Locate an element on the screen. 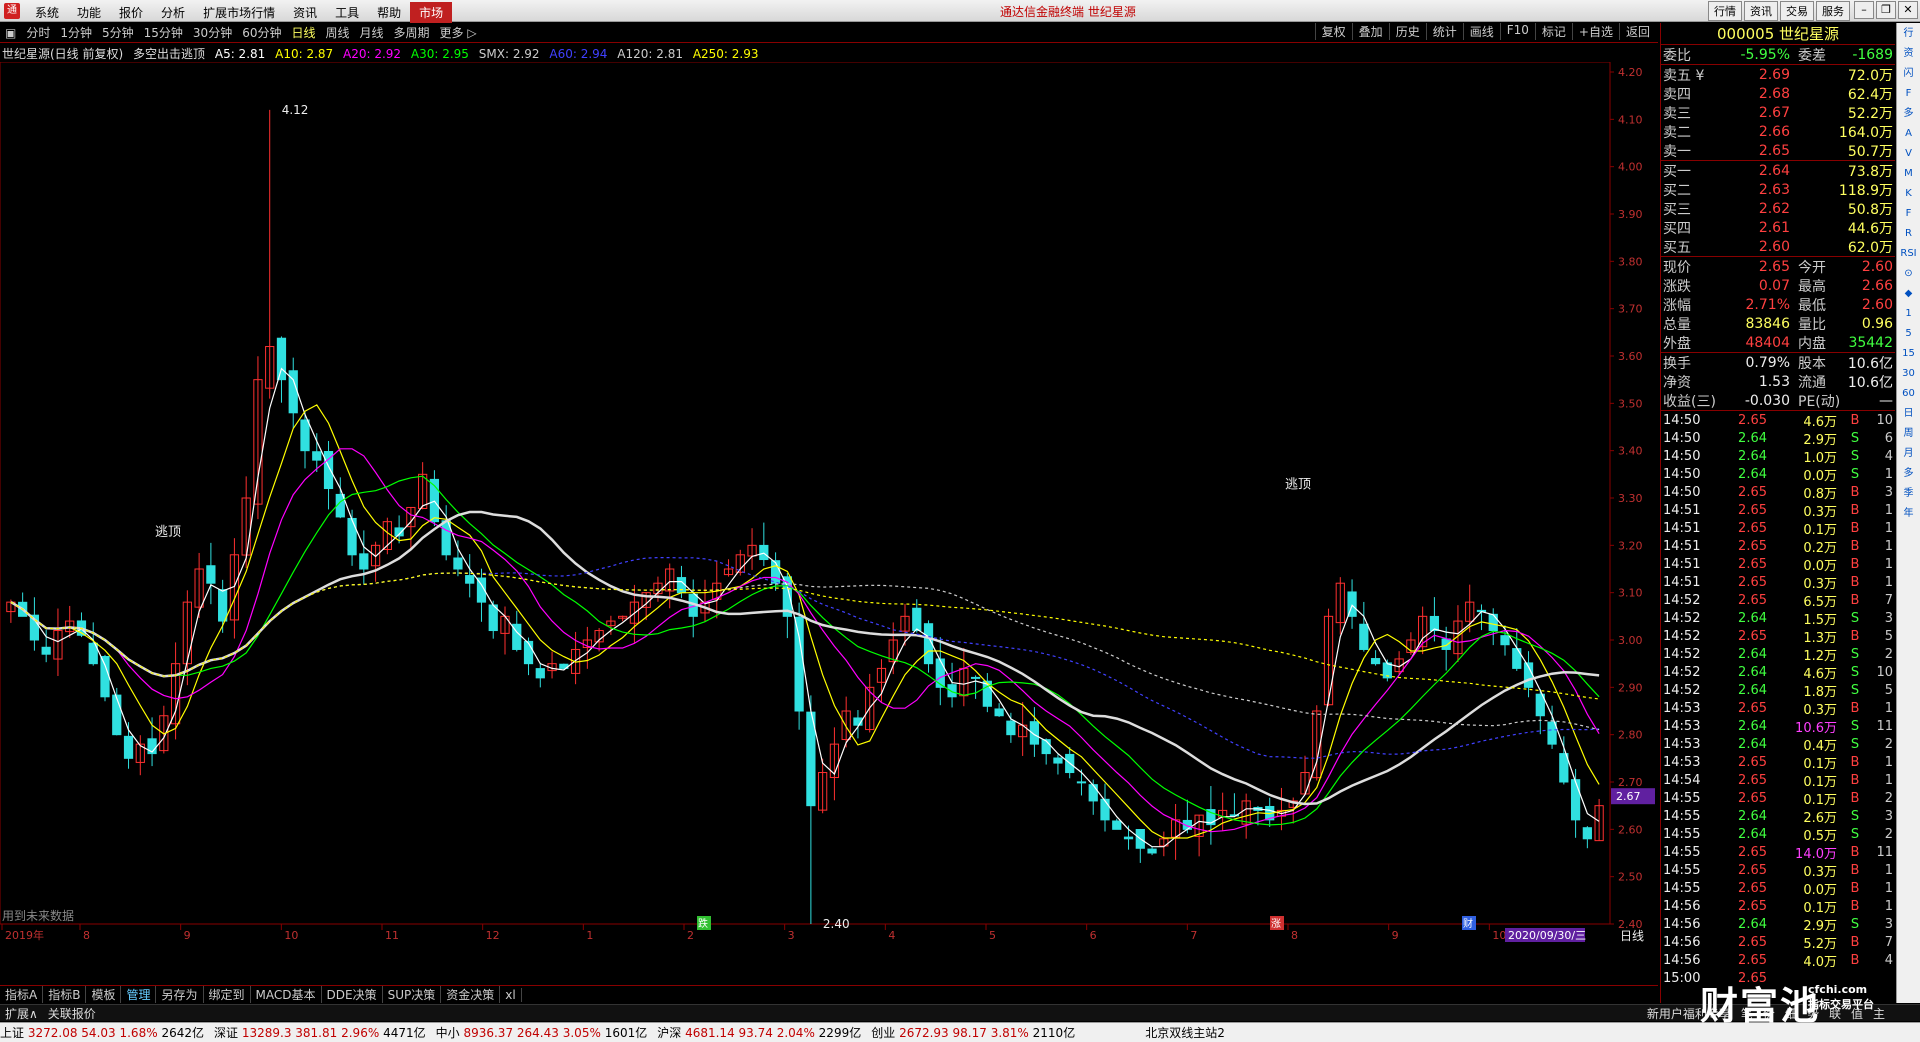 The image size is (1920, 1042). sidebar-button: 5 is located at coordinates (1908, 334).